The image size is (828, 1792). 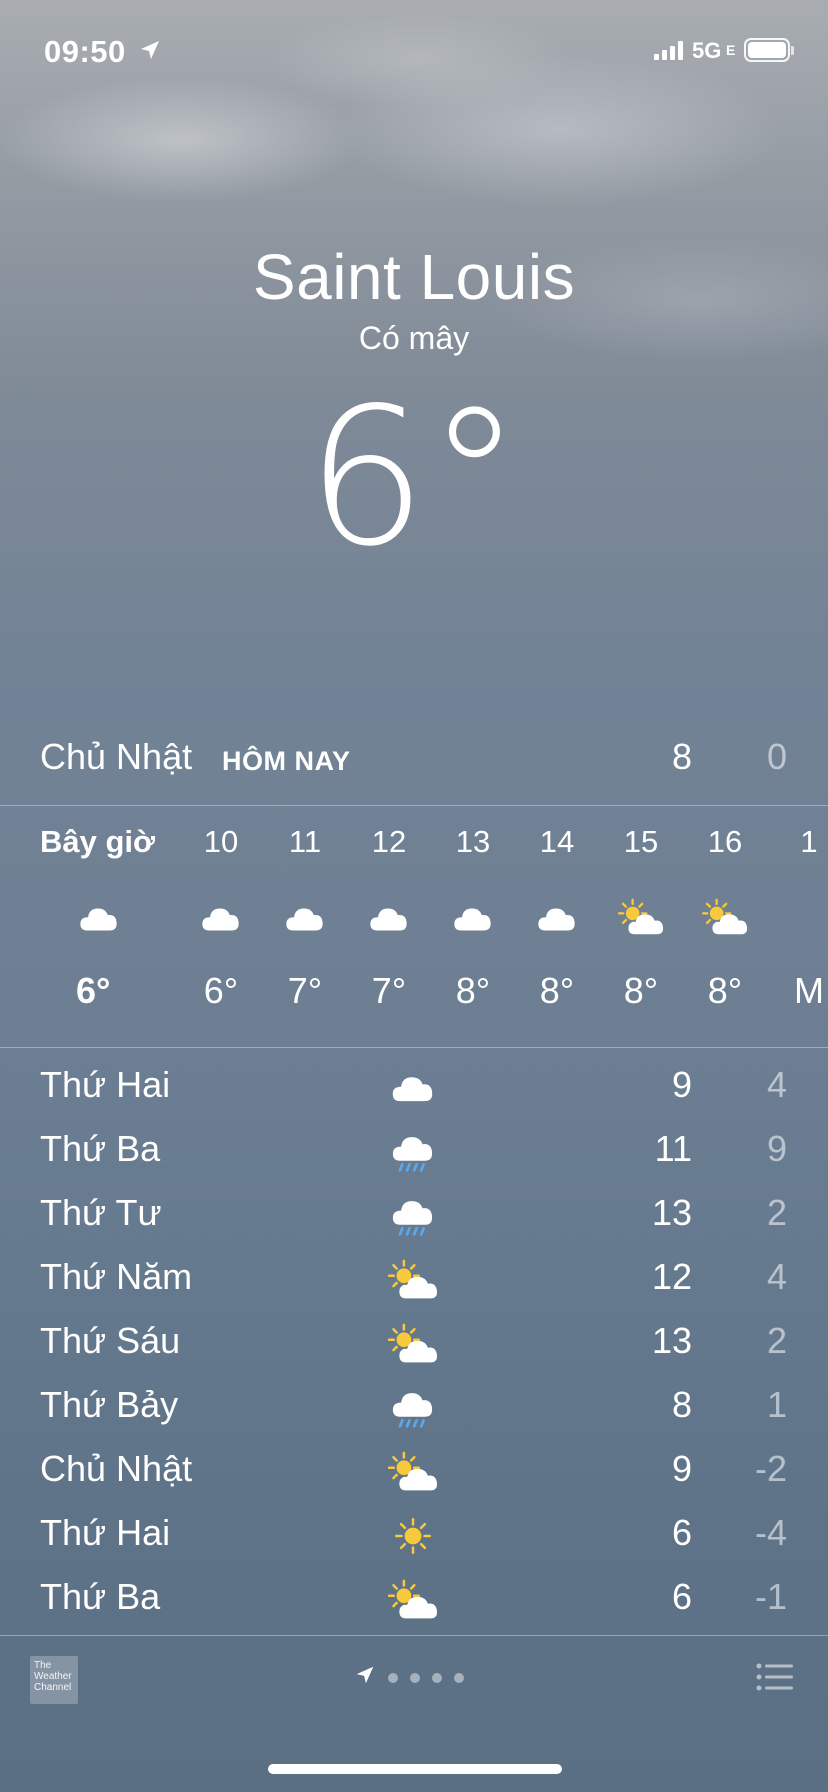 I want to click on network-type: 5G, so click(x=707, y=50).